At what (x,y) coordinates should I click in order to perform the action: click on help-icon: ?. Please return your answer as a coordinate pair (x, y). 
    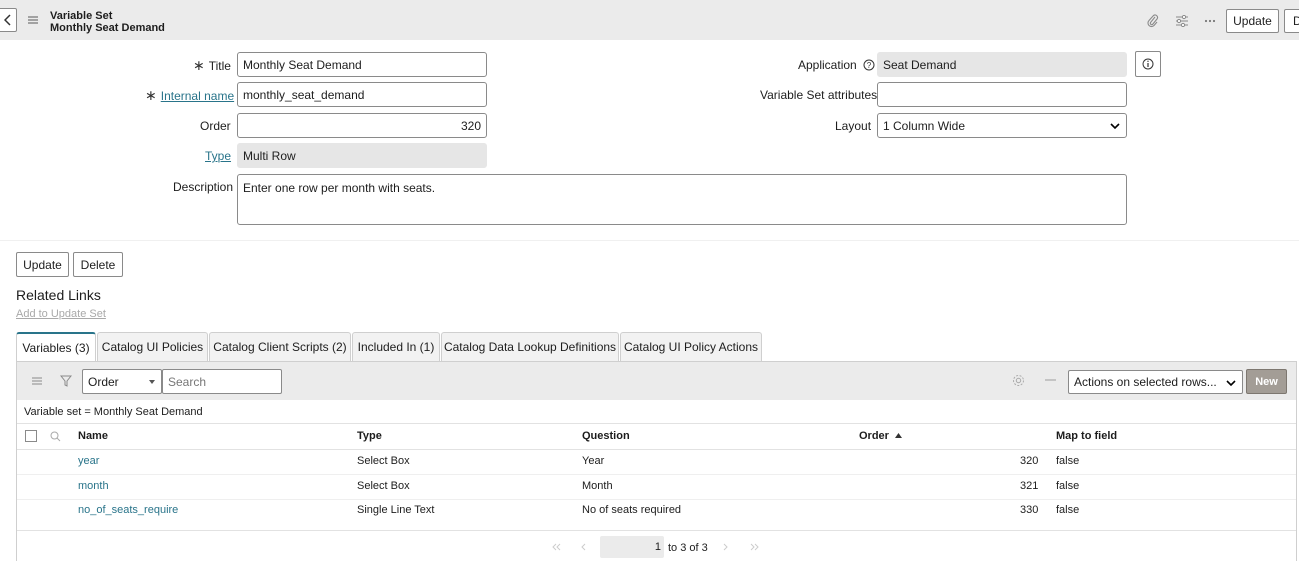
    Looking at the image, I should click on (869, 65).